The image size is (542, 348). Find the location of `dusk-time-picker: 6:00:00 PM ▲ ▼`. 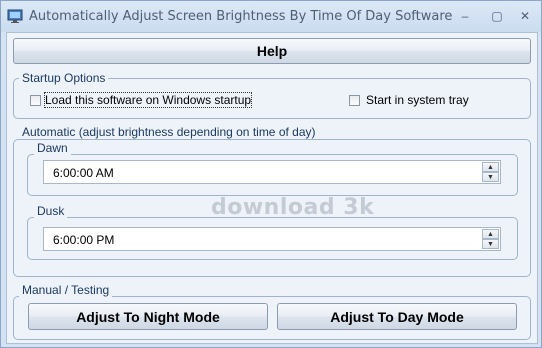

dusk-time-picker: 6:00:00 PM ▲ ▼ is located at coordinates (272, 239).